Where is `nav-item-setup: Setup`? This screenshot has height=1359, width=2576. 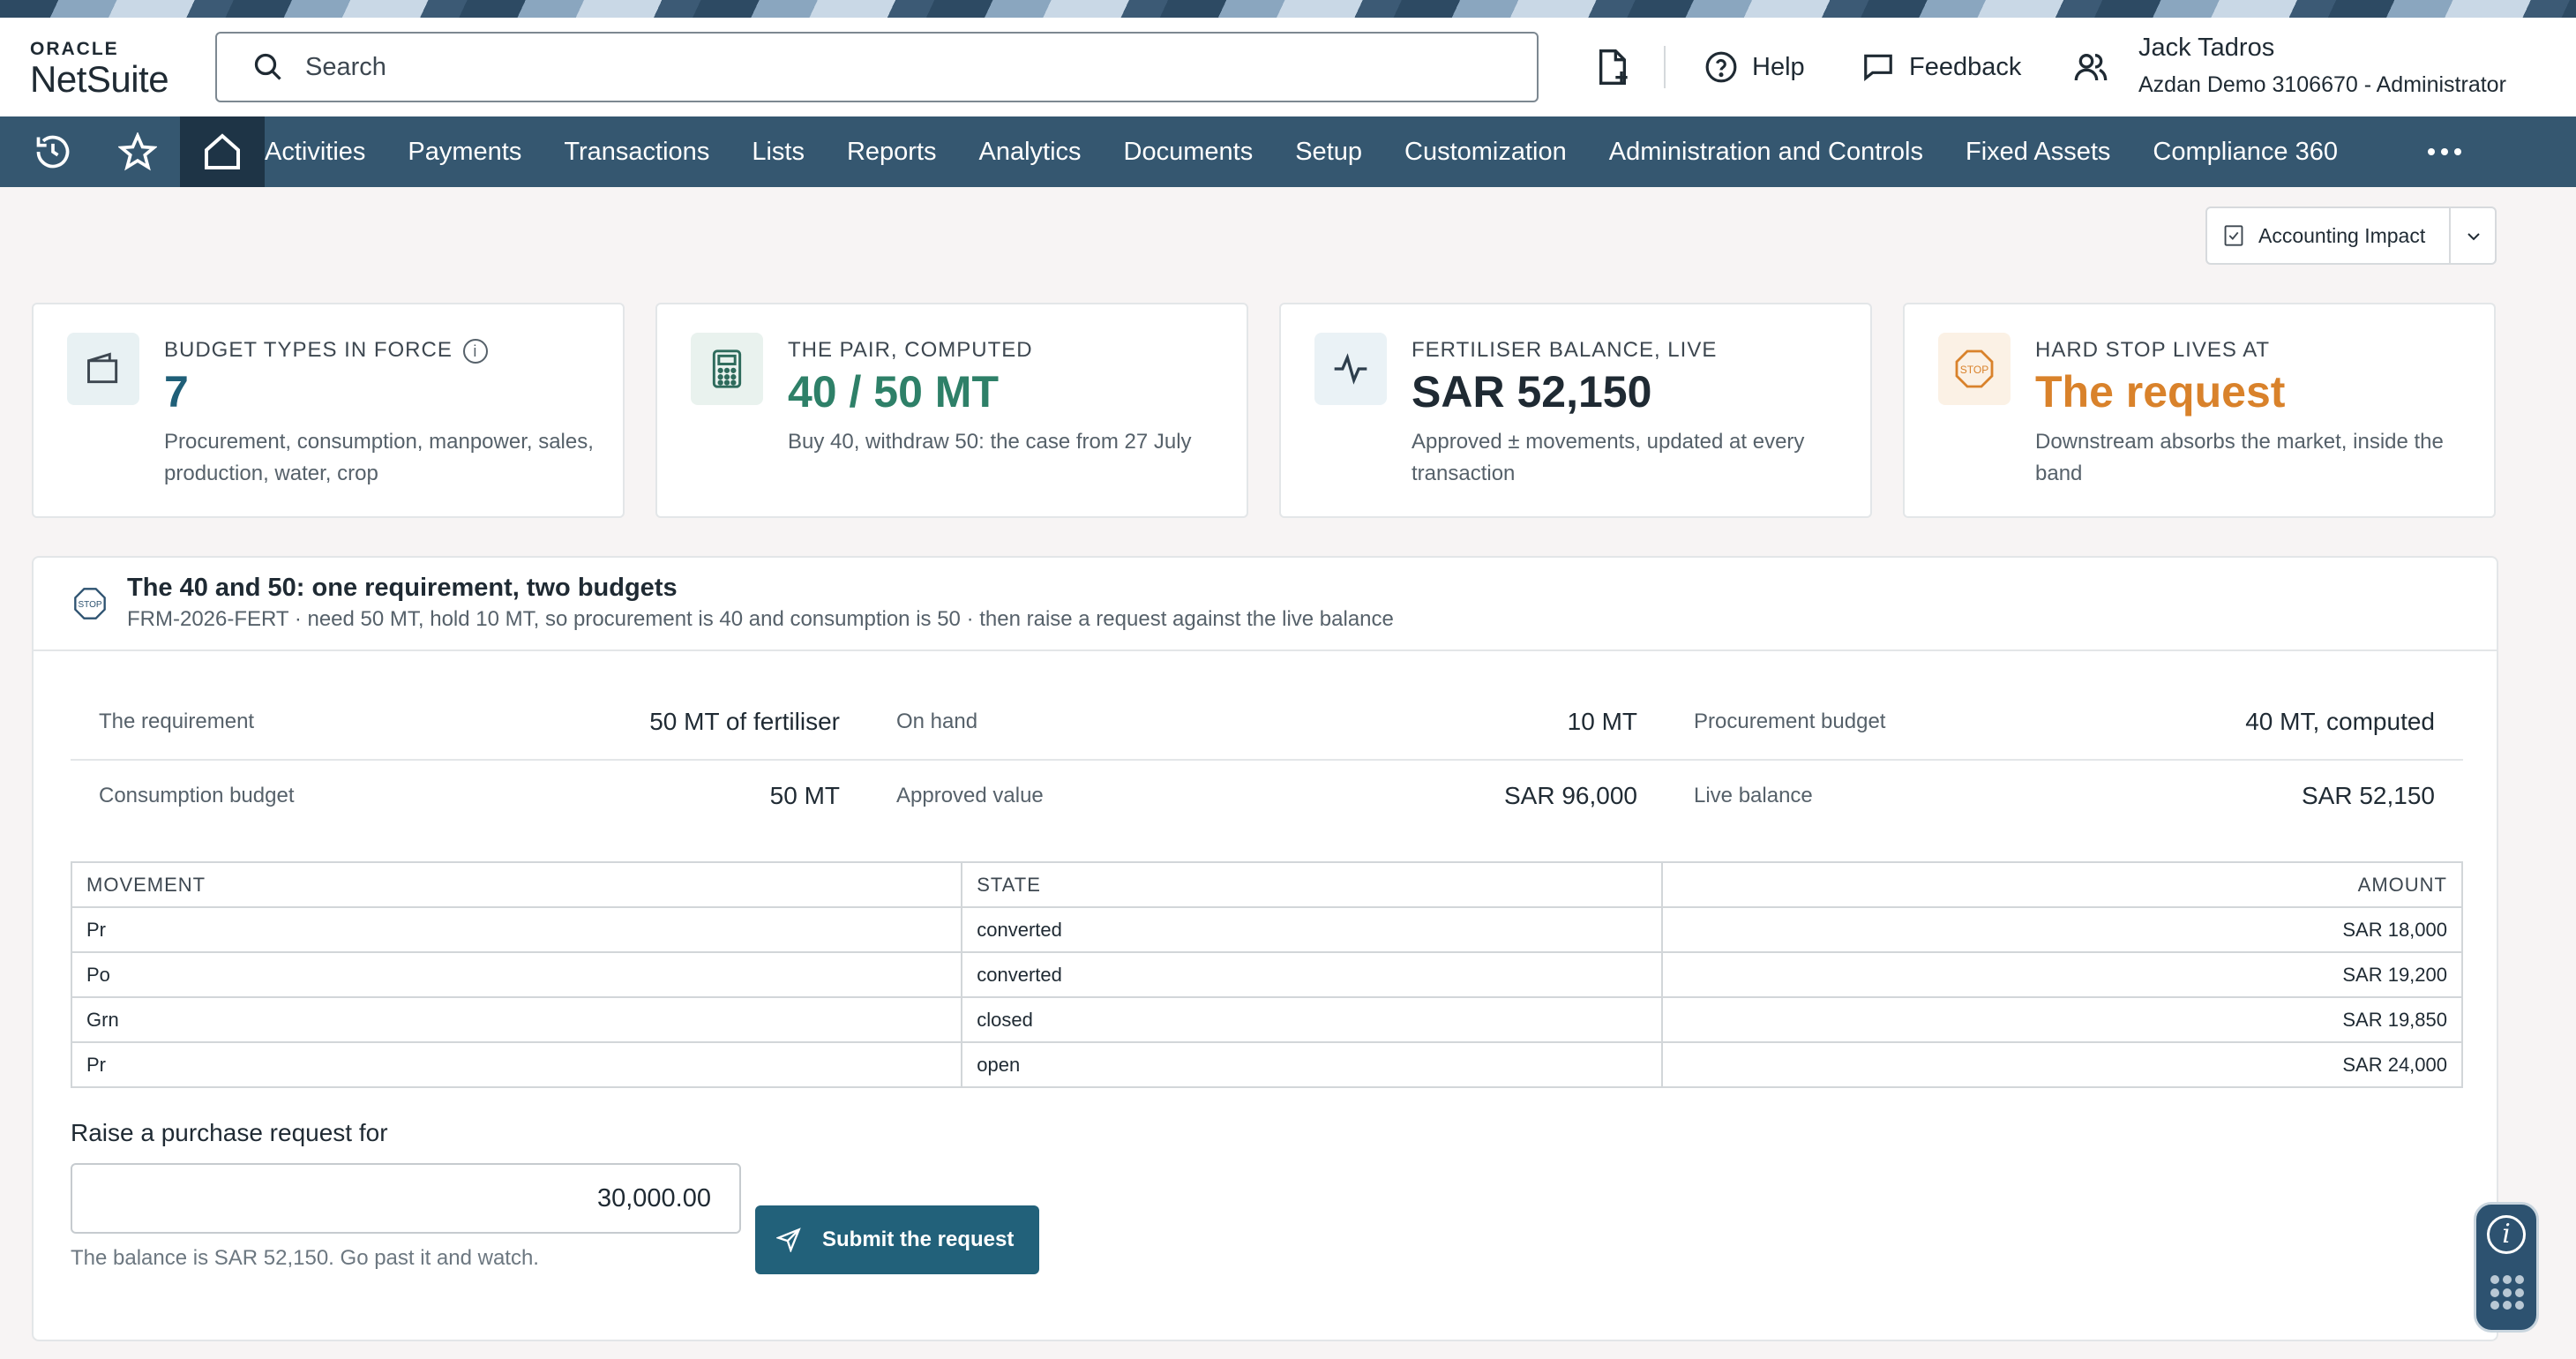 nav-item-setup: Setup is located at coordinates (1329, 152).